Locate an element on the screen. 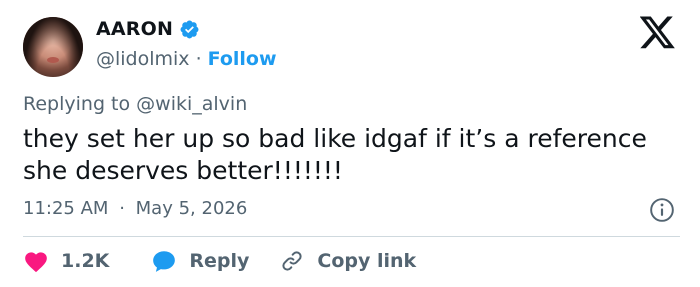 Image resolution: width=700 pixels, height=287 pixels. copy-link-label: Copy link is located at coordinates (367, 261).